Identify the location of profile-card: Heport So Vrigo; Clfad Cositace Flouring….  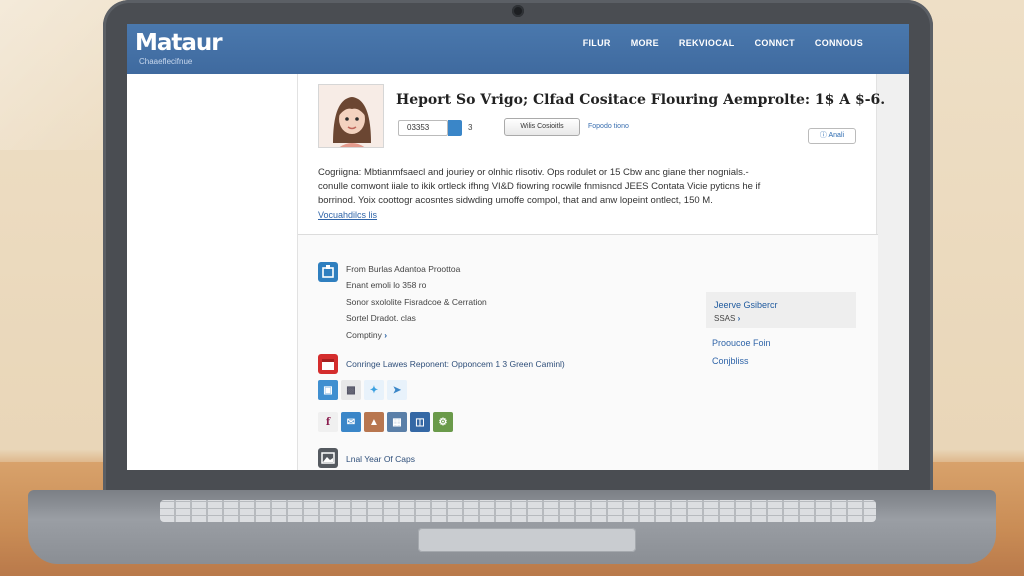
(601, 122).